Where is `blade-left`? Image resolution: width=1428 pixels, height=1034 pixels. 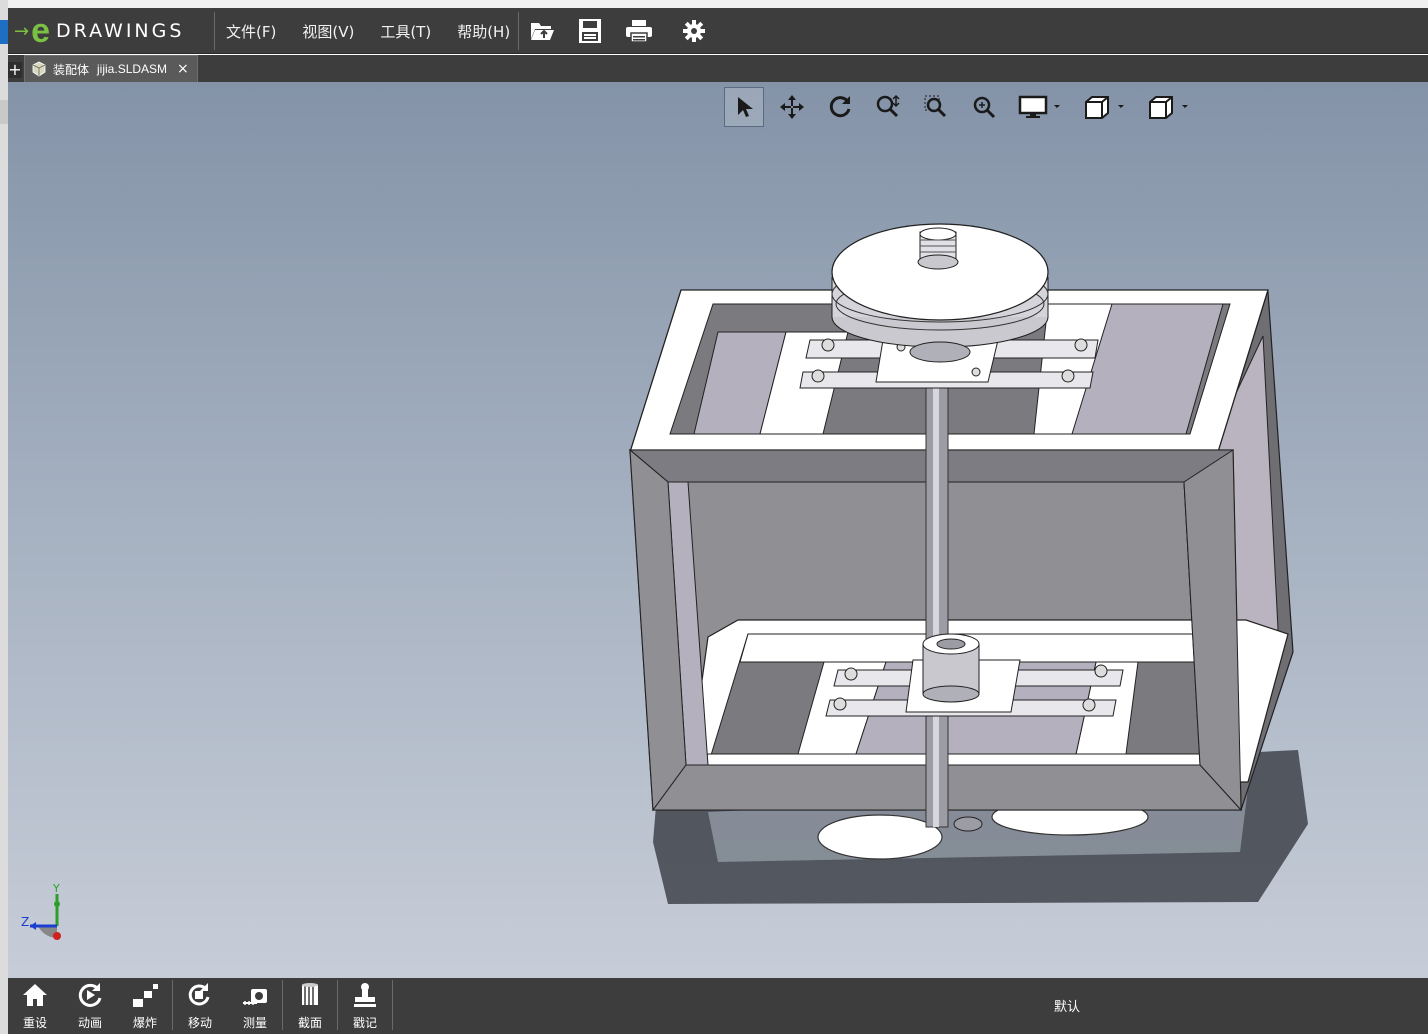
blade-left is located at coordinates (880, 837).